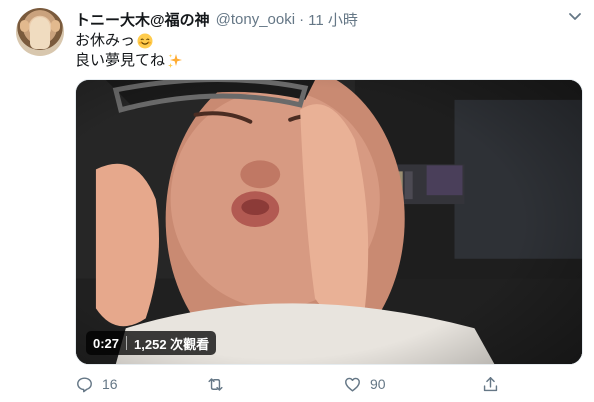 This screenshot has width=594, height=402. Describe the element at coordinates (378, 384) in the screenshot. I see `like-count: 90` at that location.